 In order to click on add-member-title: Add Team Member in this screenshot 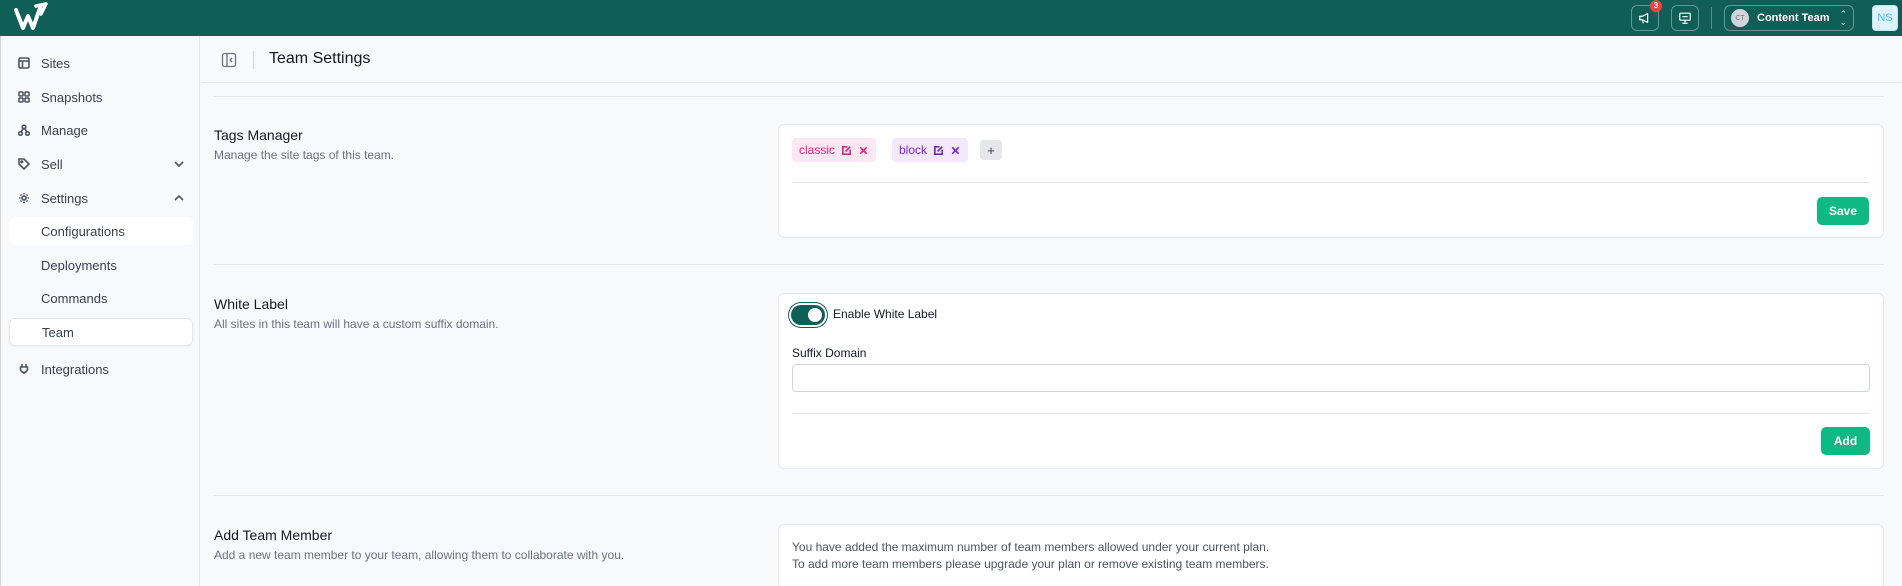, I will do `click(273, 535)`.